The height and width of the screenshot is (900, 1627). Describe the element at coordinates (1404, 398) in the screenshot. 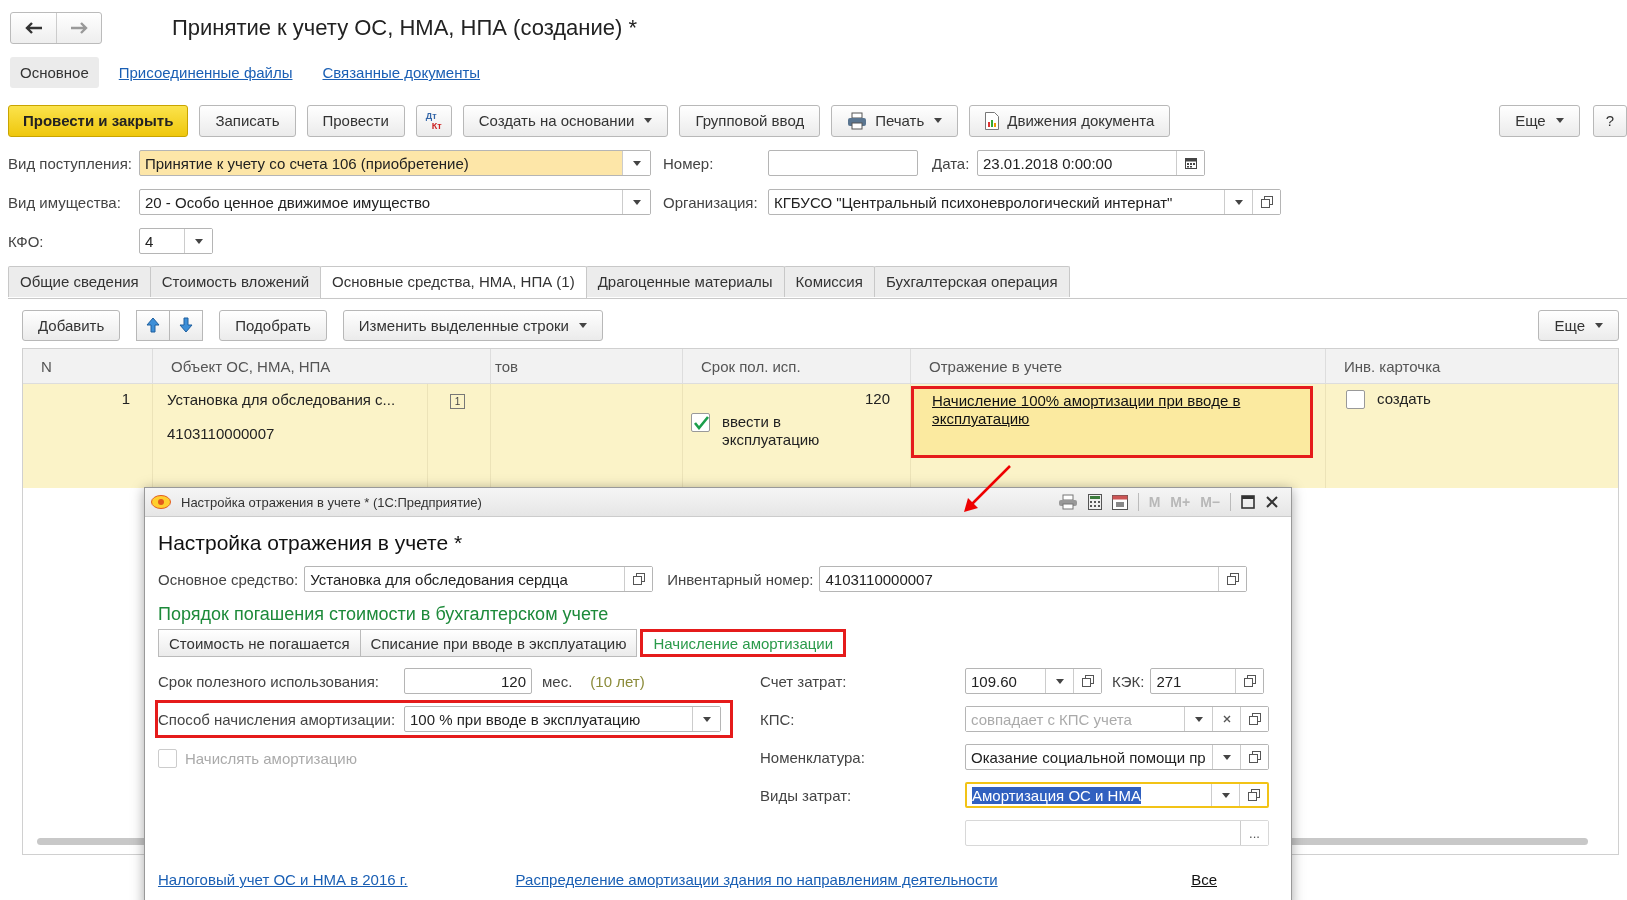

I see `checkbox-label: создать` at that location.